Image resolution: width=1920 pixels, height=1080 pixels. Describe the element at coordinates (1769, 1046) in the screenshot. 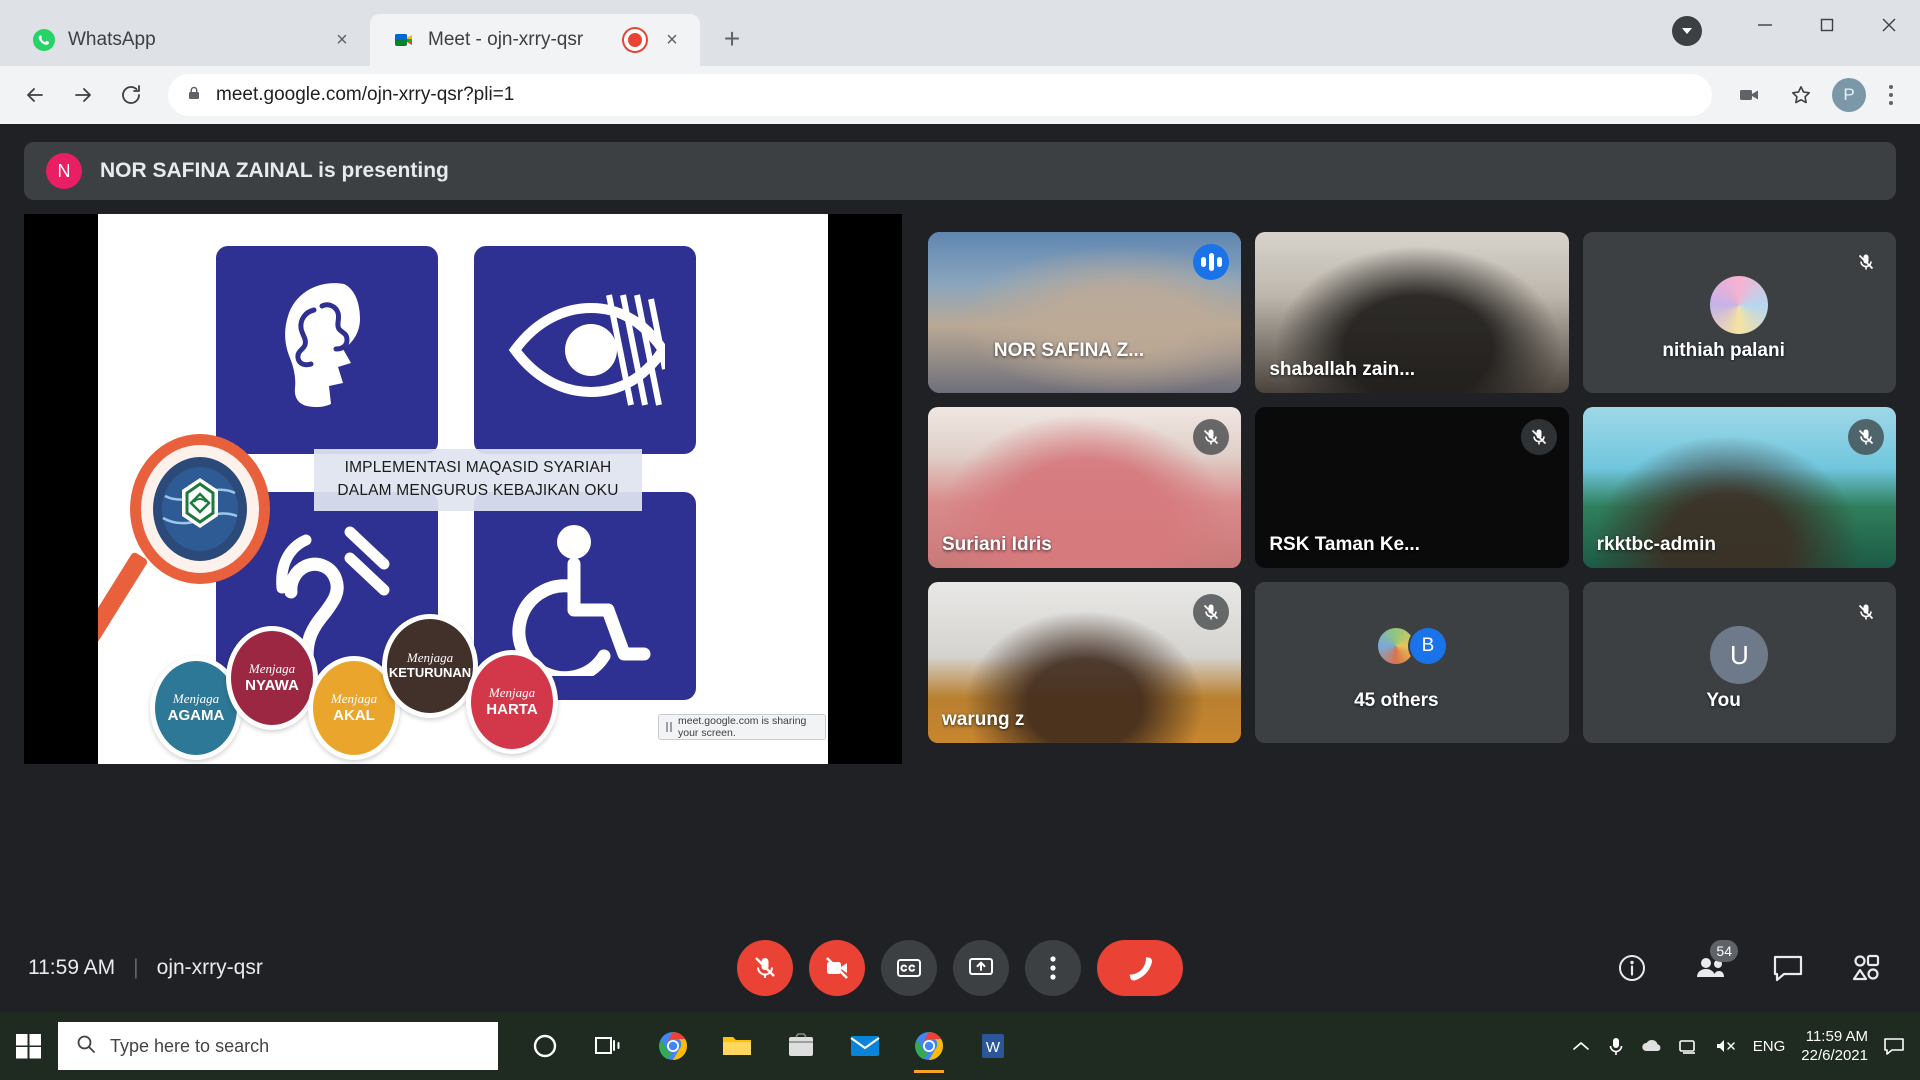

I see `language-indicator: ENG` at that location.